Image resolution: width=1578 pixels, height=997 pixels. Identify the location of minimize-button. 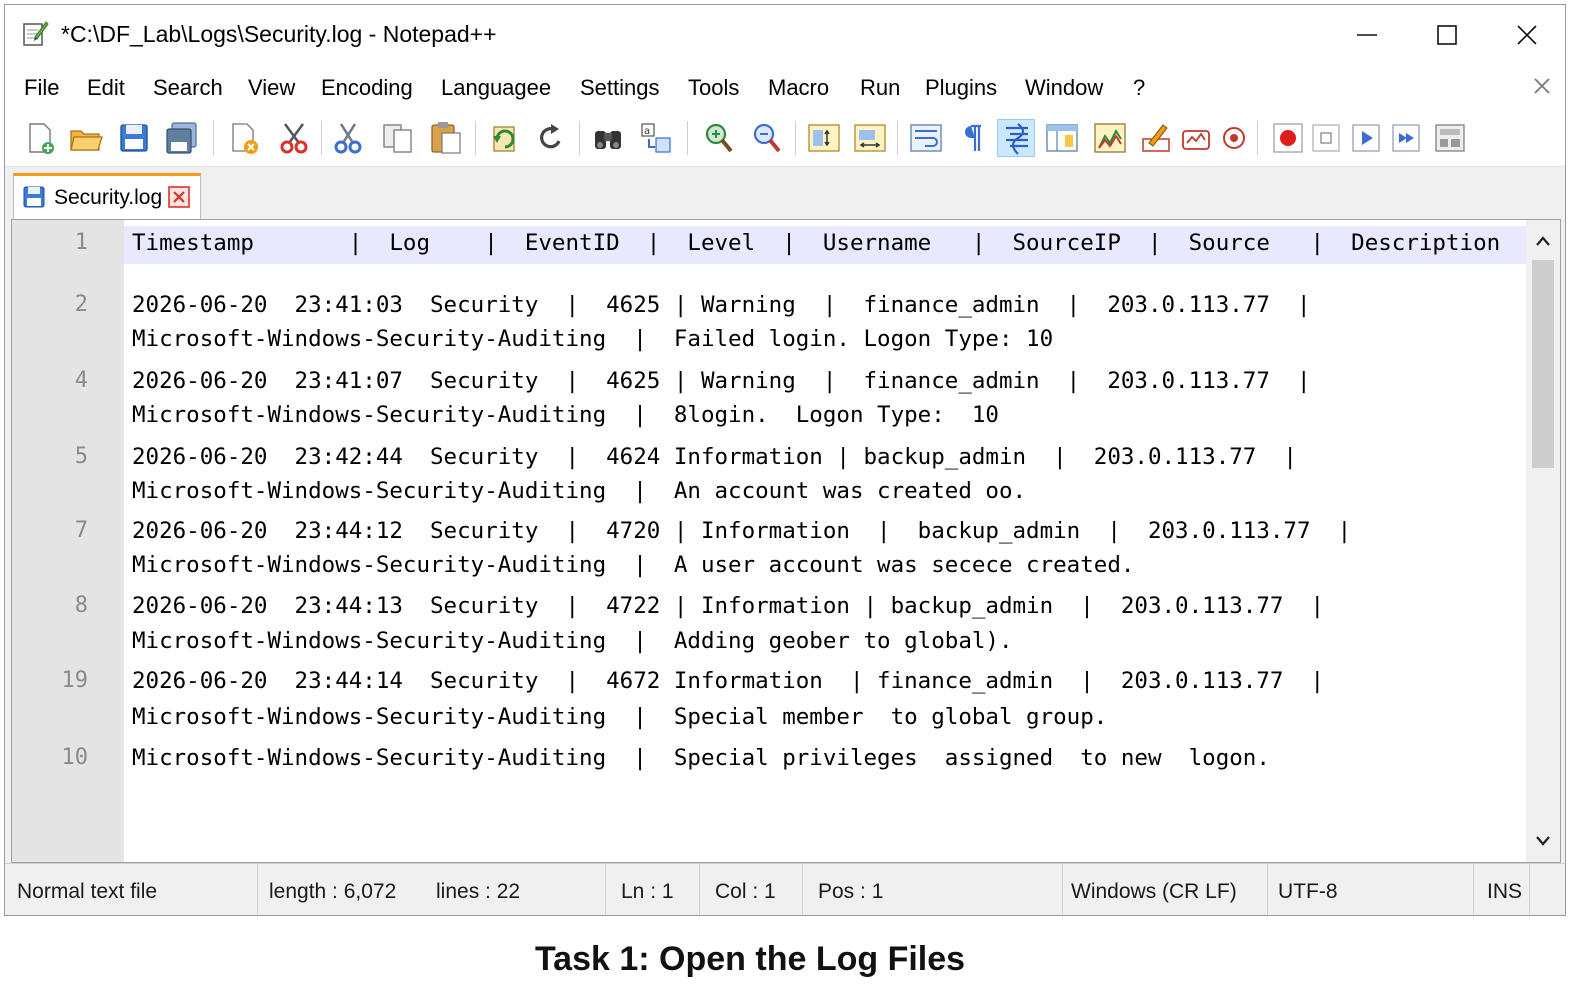
(1367, 35).